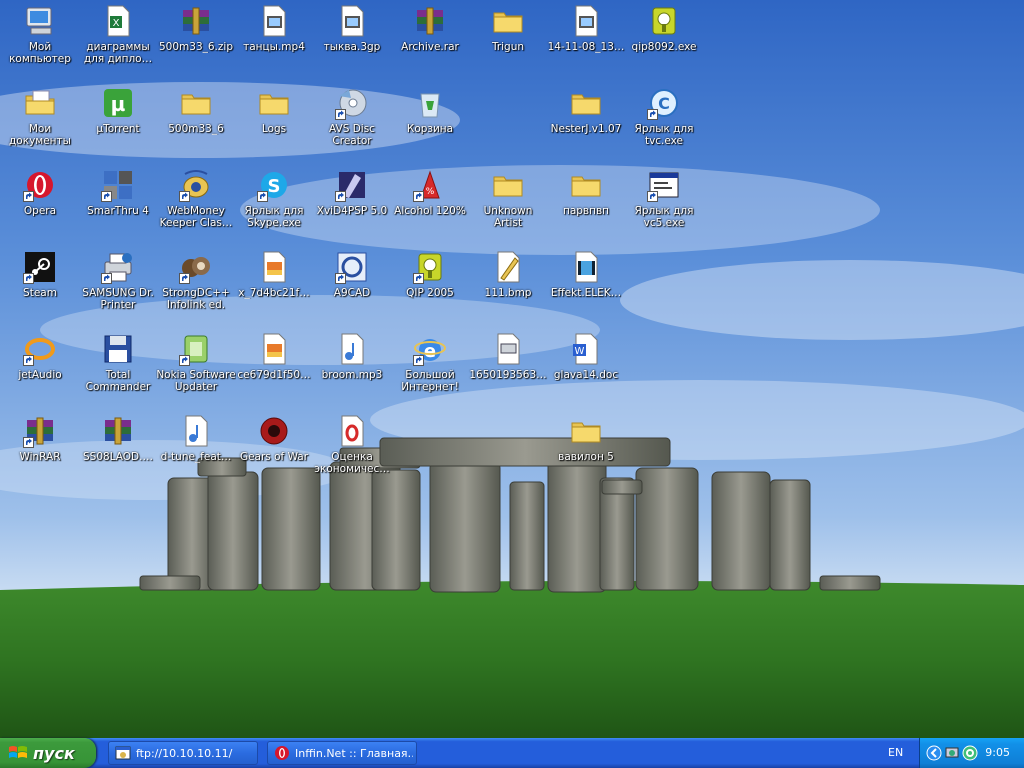  I want to click on task-button-ftp: ftp://10.10.10.11/, so click(183, 753).